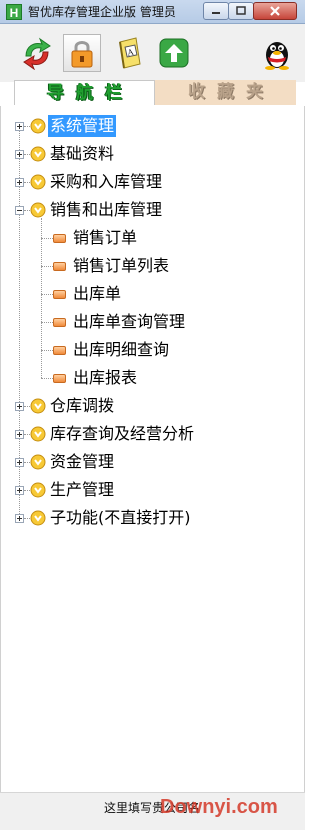  I want to click on minimize-button, so click(216, 11).